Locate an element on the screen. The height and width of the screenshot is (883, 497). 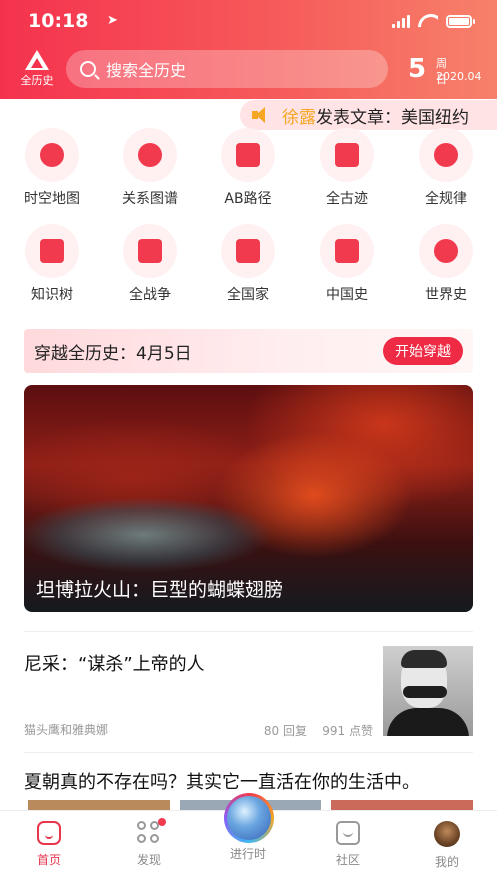
home-icon is located at coordinates (49, 833).